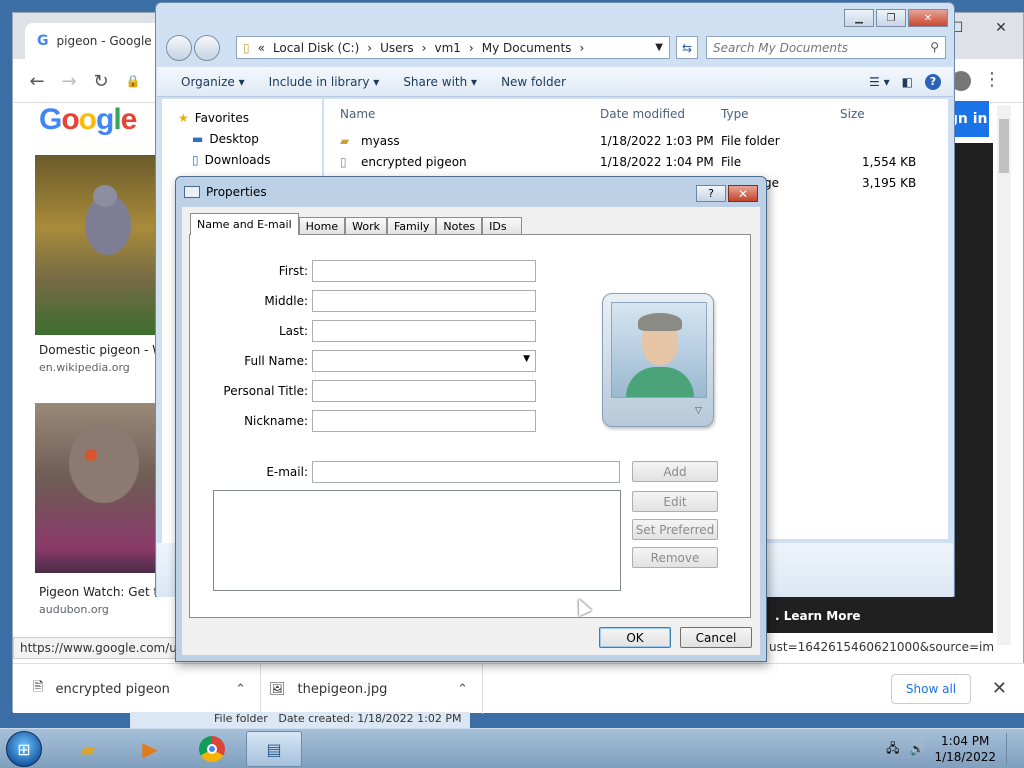 The width and height of the screenshot is (1024, 768). I want to click on tab-work: Work, so click(366, 226).